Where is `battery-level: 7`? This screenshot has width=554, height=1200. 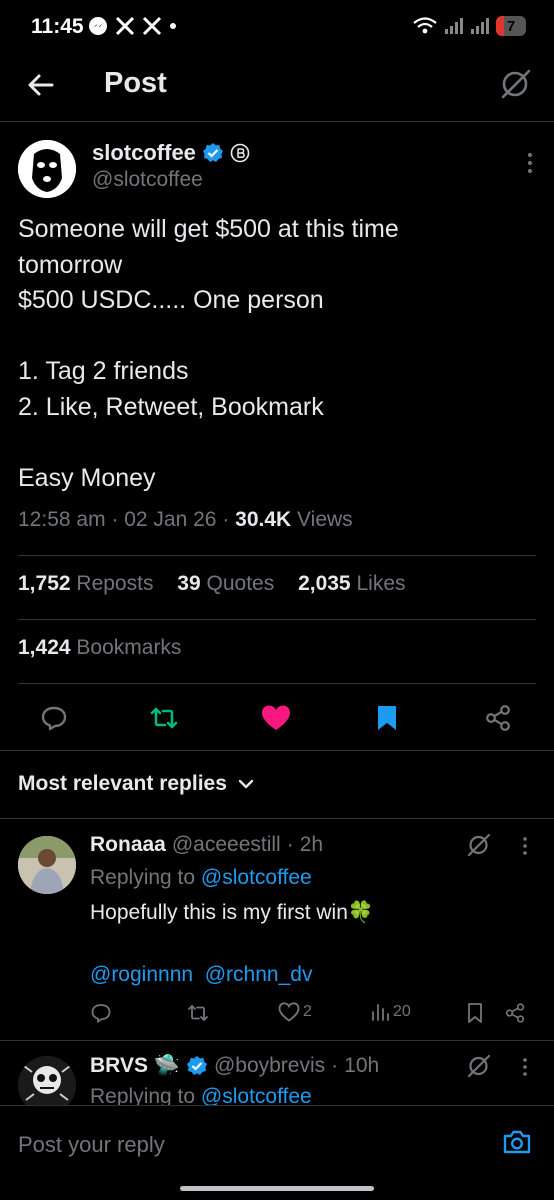 battery-level: 7 is located at coordinates (511, 26).